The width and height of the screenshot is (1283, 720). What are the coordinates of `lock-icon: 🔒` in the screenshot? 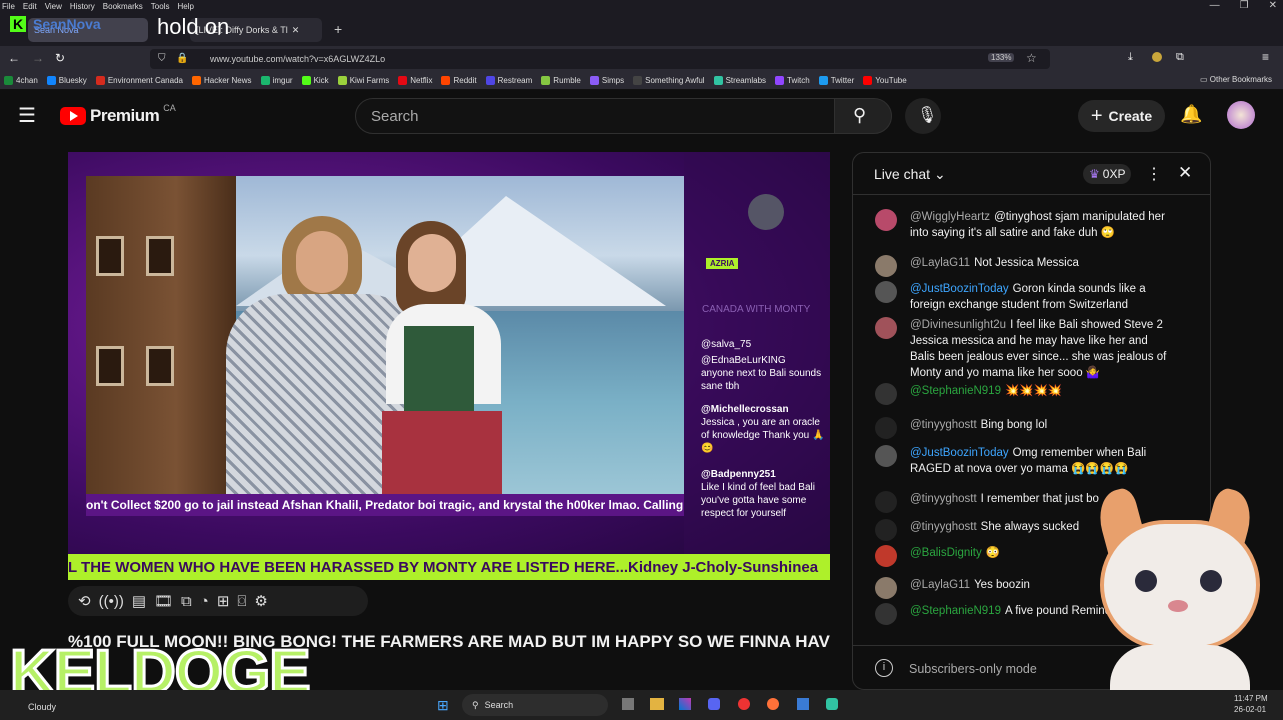 It's located at (182, 58).